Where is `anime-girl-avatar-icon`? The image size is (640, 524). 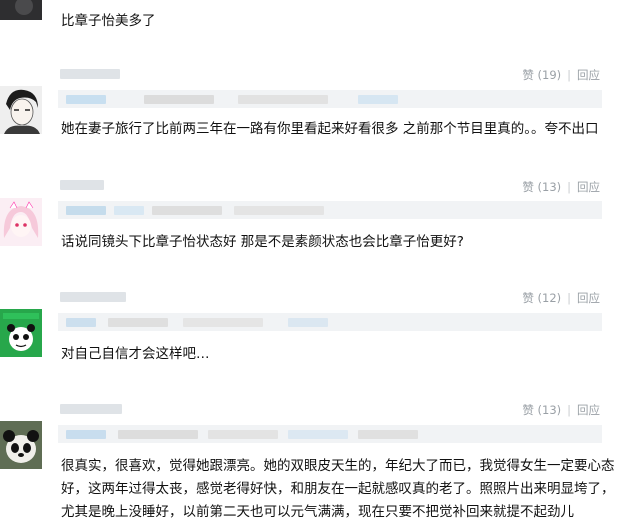 anime-girl-avatar-icon is located at coordinates (21, 222).